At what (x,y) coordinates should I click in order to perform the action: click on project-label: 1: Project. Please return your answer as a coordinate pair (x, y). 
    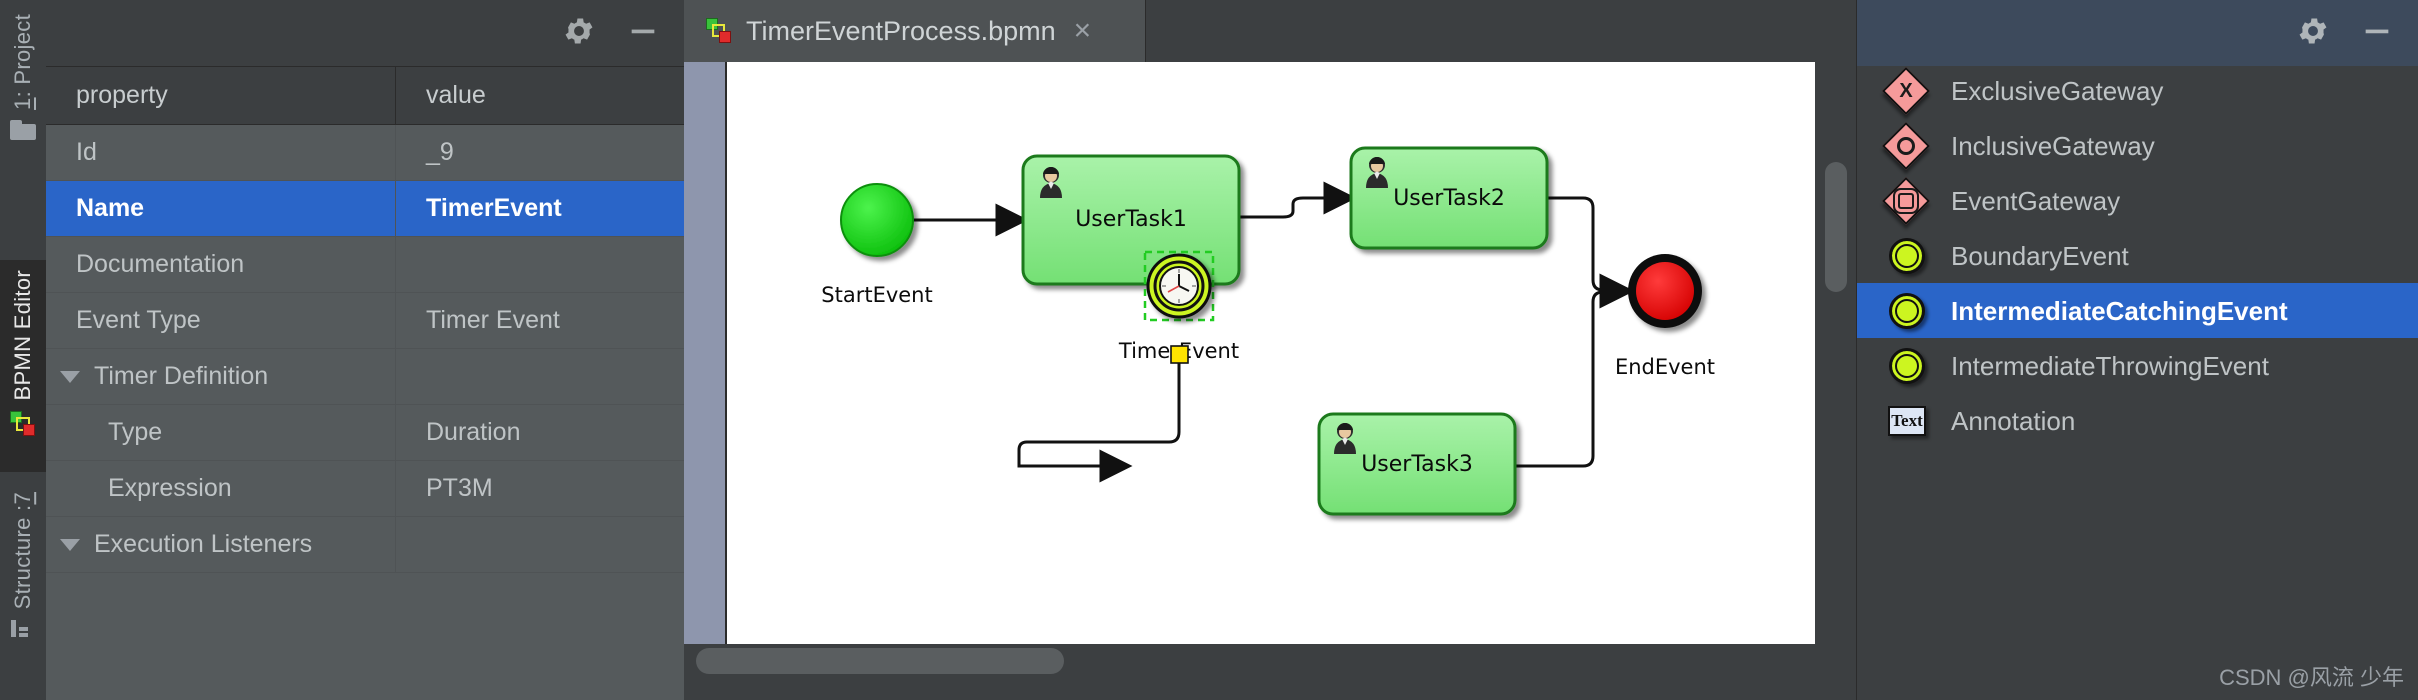
    Looking at the image, I should click on (23, 62).